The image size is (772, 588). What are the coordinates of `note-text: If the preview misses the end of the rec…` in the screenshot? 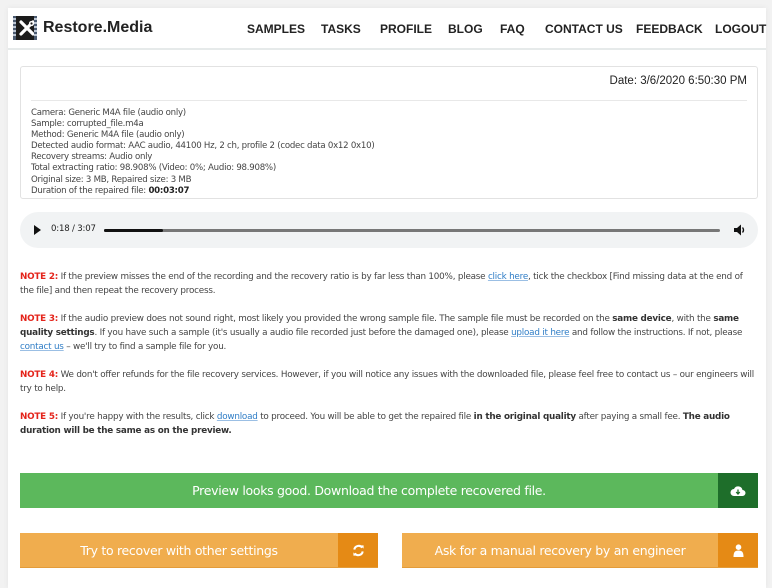 It's located at (273, 277).